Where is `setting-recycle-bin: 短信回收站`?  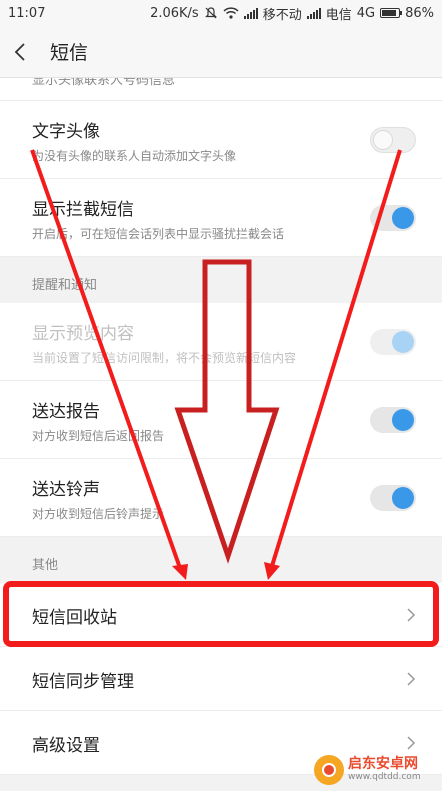
setting-recycle-bin: 短信回收站 is located at coordinates (221, 615).